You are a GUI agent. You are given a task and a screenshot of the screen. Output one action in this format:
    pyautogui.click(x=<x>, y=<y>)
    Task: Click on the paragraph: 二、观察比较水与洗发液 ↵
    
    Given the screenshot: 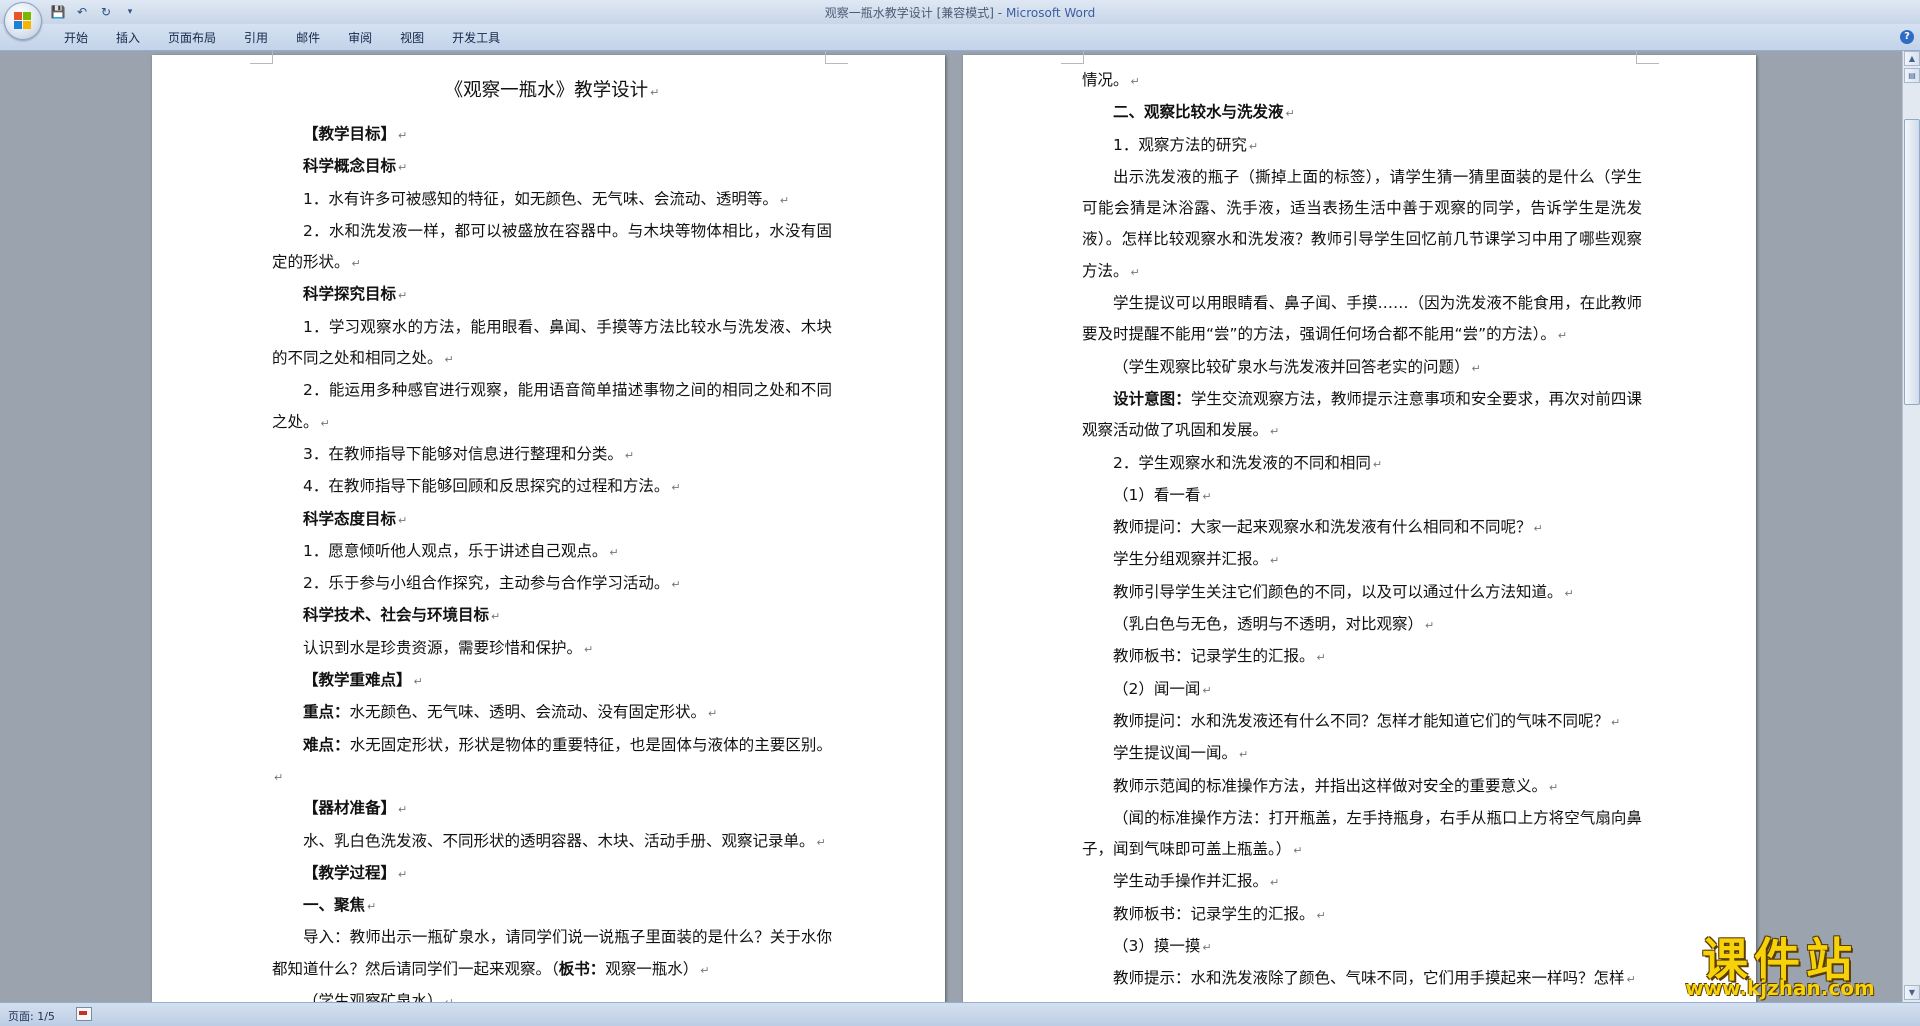 What is the action you would take?
    pyautogui.click(x=1362, y=113)
    